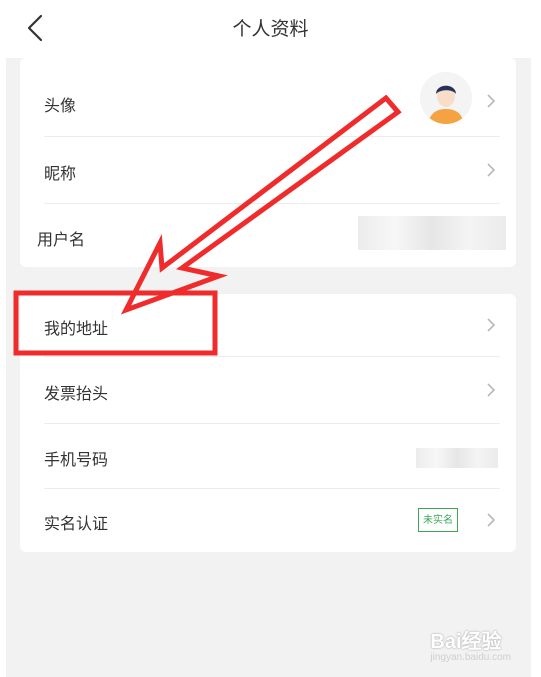 This screenshot has height=677, width=541. Describe the element at coordinates (268, 520) in the screenshot. I see `real-name-row: 实名认证 未实名` at that location.